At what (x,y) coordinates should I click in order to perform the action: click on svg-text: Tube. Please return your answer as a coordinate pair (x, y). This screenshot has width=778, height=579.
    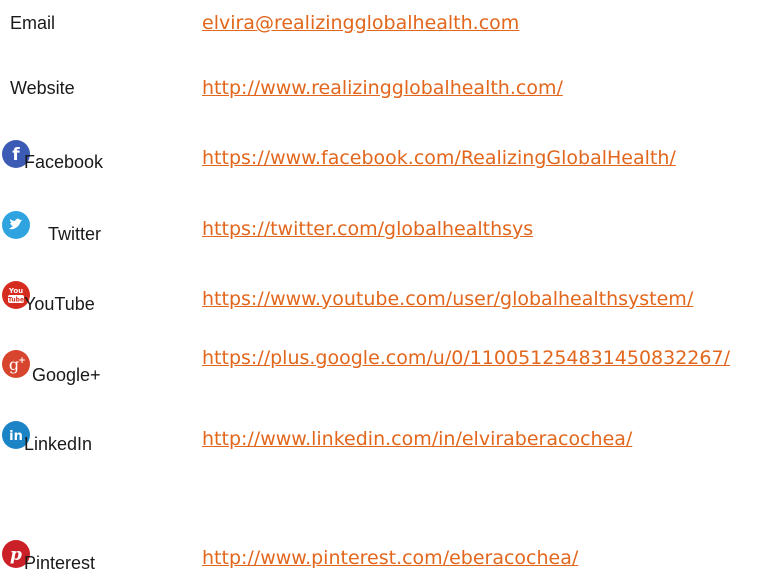
    Looking at the image, I should click on (16, 300).